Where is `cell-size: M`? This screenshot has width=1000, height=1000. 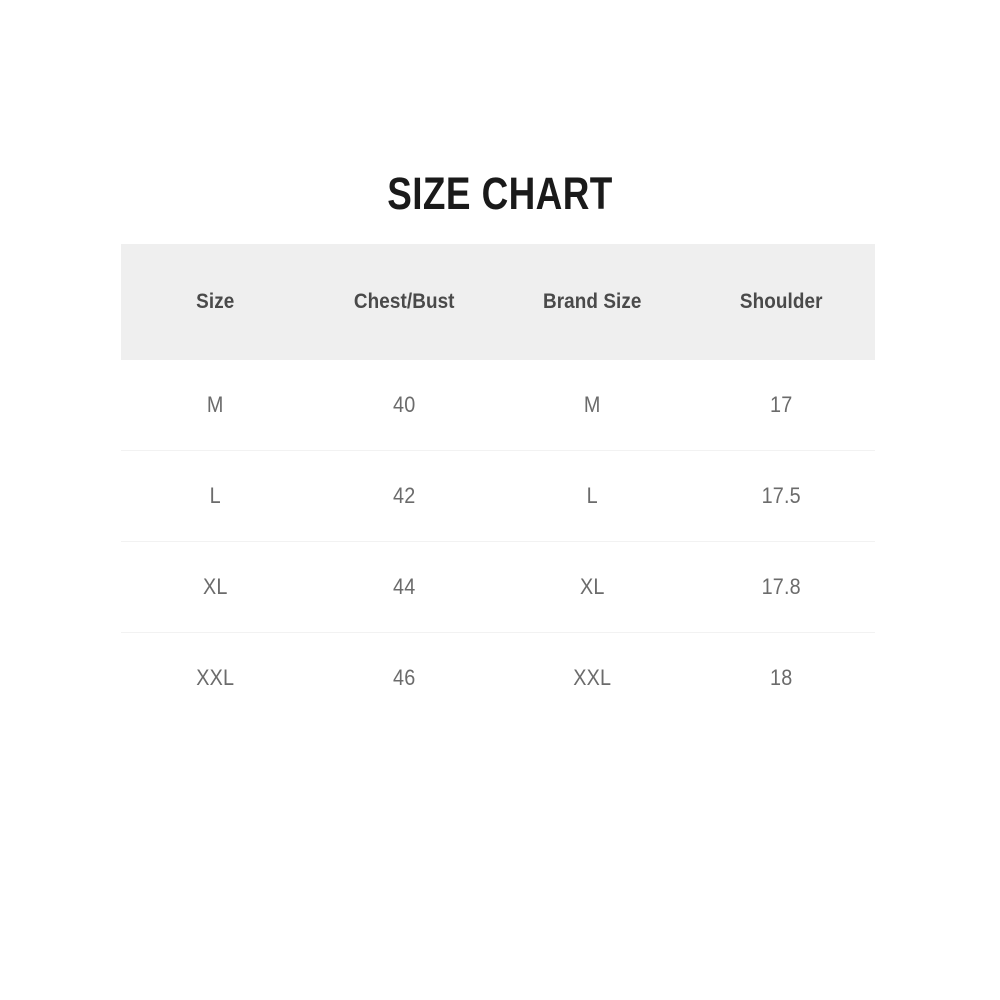 cell-size: M is located at coordinates (215, 405).